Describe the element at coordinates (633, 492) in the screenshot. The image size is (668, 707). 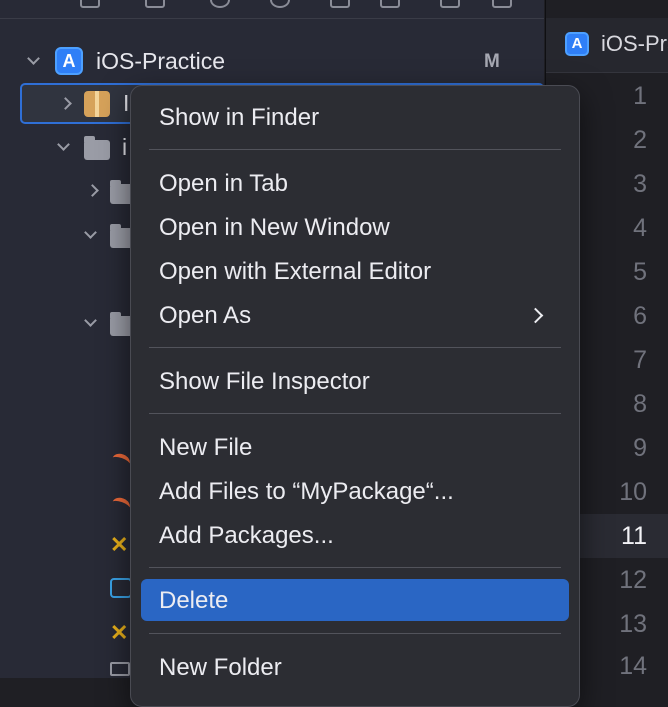
I see `line-number: 10` at that location.